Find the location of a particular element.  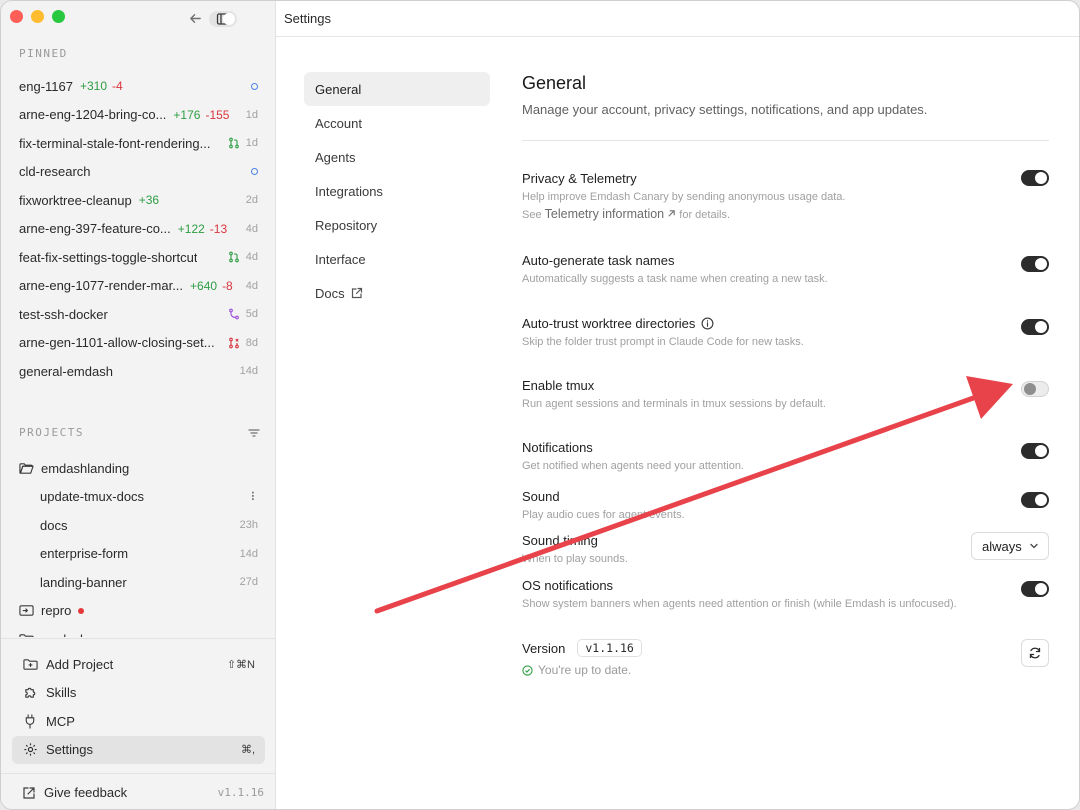

setting-version: Version v1.1.16 You're up to date. is located at coordinates (785, 658).